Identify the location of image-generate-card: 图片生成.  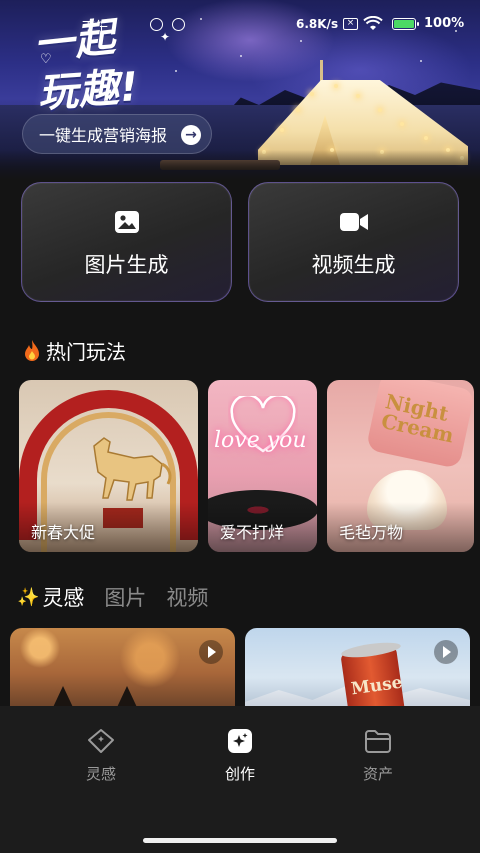
(126, 242).